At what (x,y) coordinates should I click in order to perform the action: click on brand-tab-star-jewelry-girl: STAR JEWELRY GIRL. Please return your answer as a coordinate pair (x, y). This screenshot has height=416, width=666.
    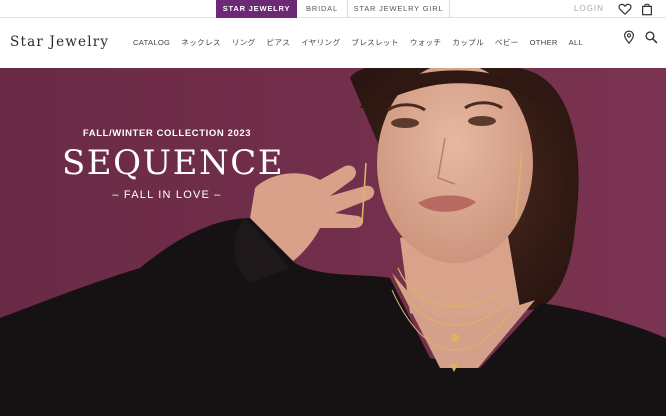
    Looking at the image, I should click on (399, 9).